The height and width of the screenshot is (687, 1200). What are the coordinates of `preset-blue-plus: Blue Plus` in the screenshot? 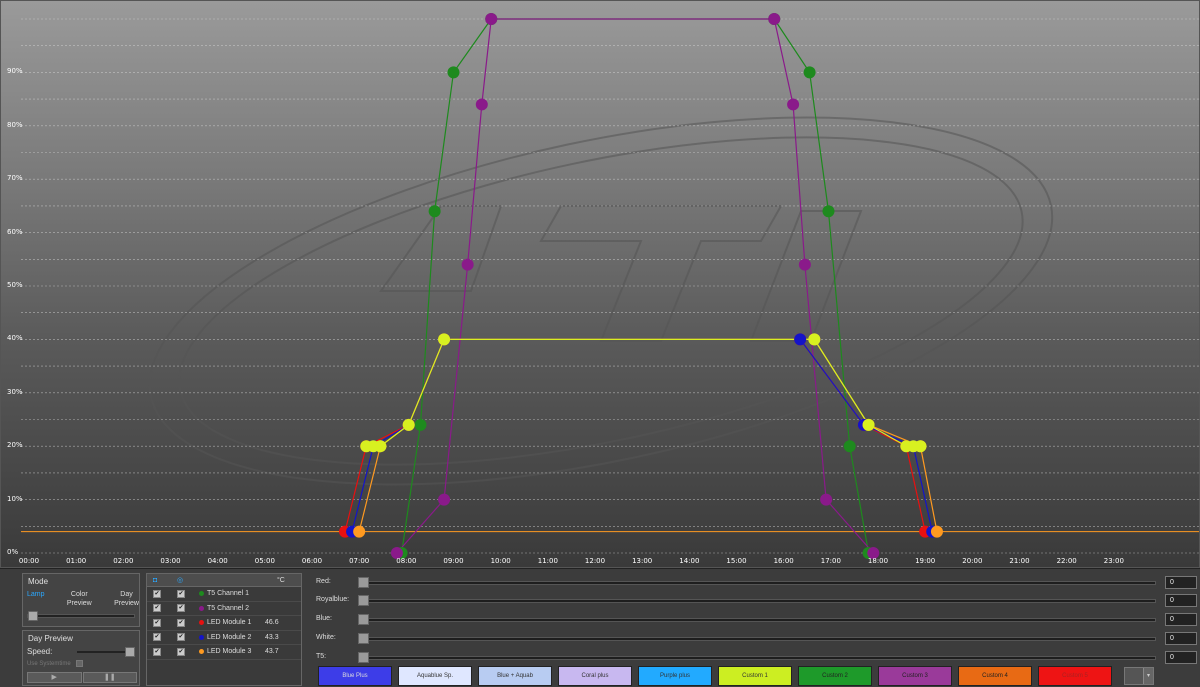 It's located at (355, 676).